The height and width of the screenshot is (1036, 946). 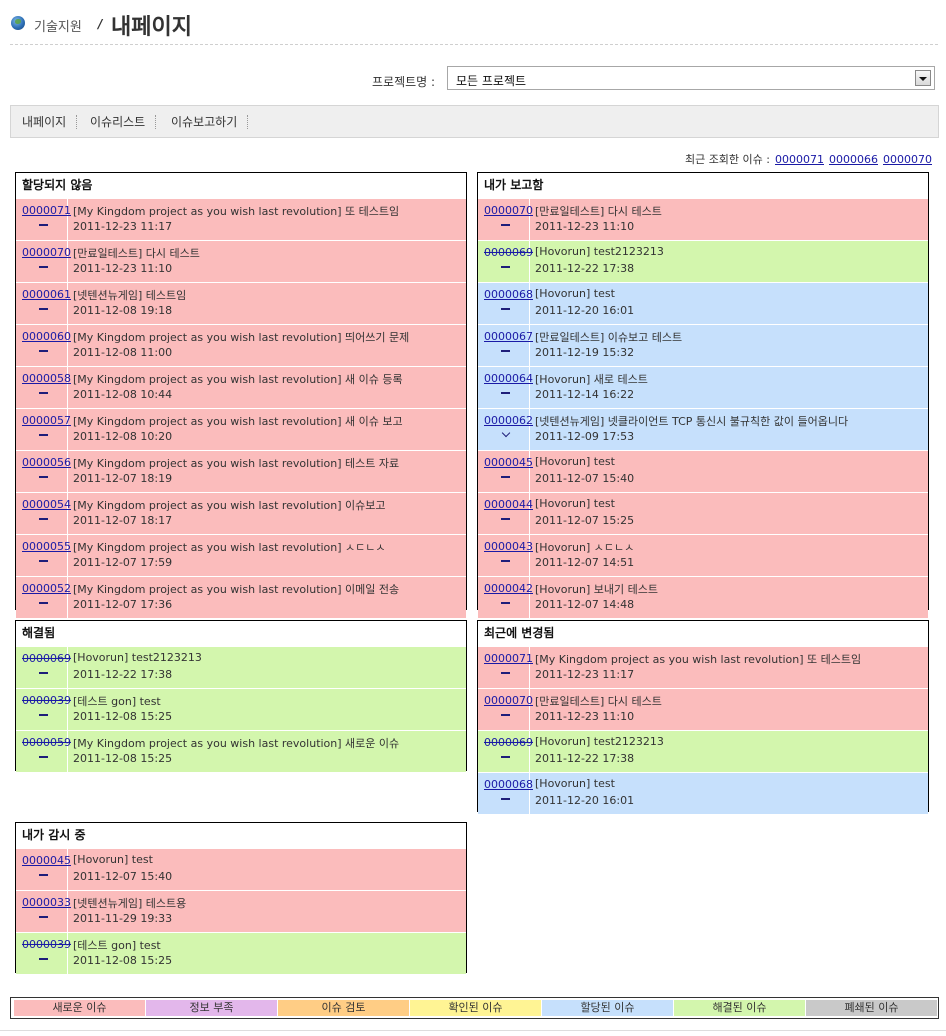 What do you see at coordinates (508, 588) in the screenshot?
I see `issue-id-link: 0000042` at bounding box center [508, 588].